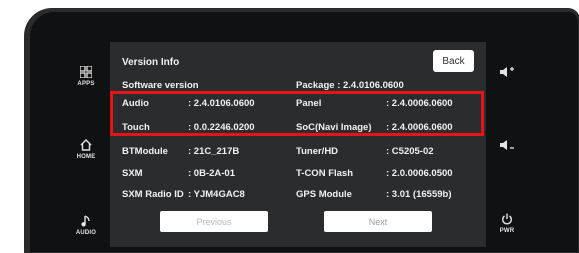 Image resolution: width=579 pixels, height=253 pixels. Describe the element at coordinates (86, 157) in the screenshot. I see `home-label: HOME` at that location.